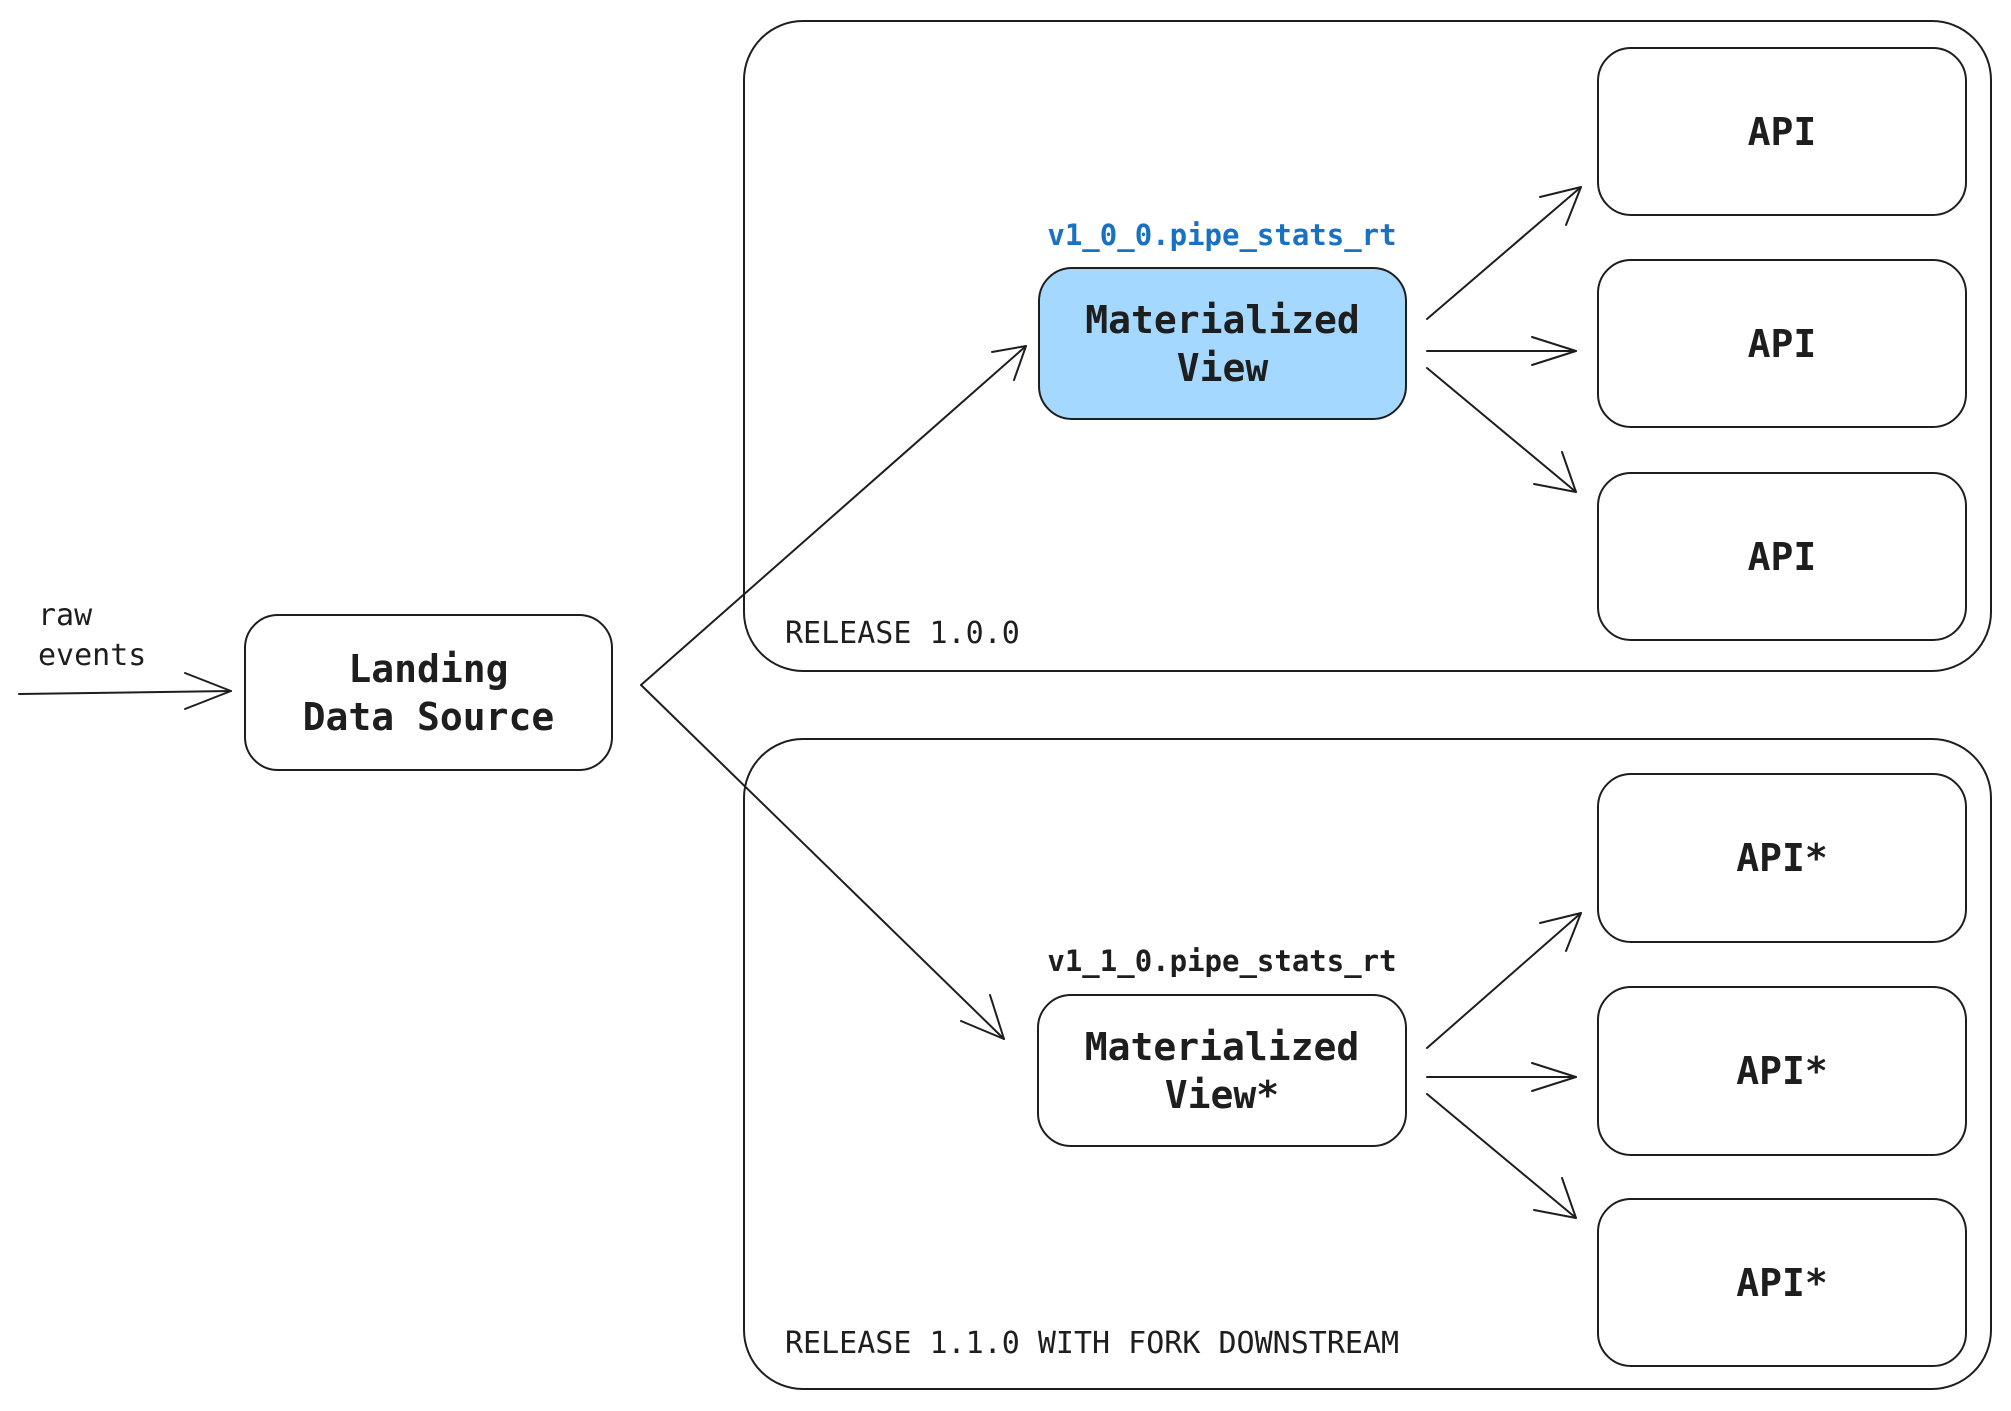 The image size is (2011, 1411). I want to click on mv-2-caption: v1_1_0.pipe_stats_rt, so click(1222, 961).